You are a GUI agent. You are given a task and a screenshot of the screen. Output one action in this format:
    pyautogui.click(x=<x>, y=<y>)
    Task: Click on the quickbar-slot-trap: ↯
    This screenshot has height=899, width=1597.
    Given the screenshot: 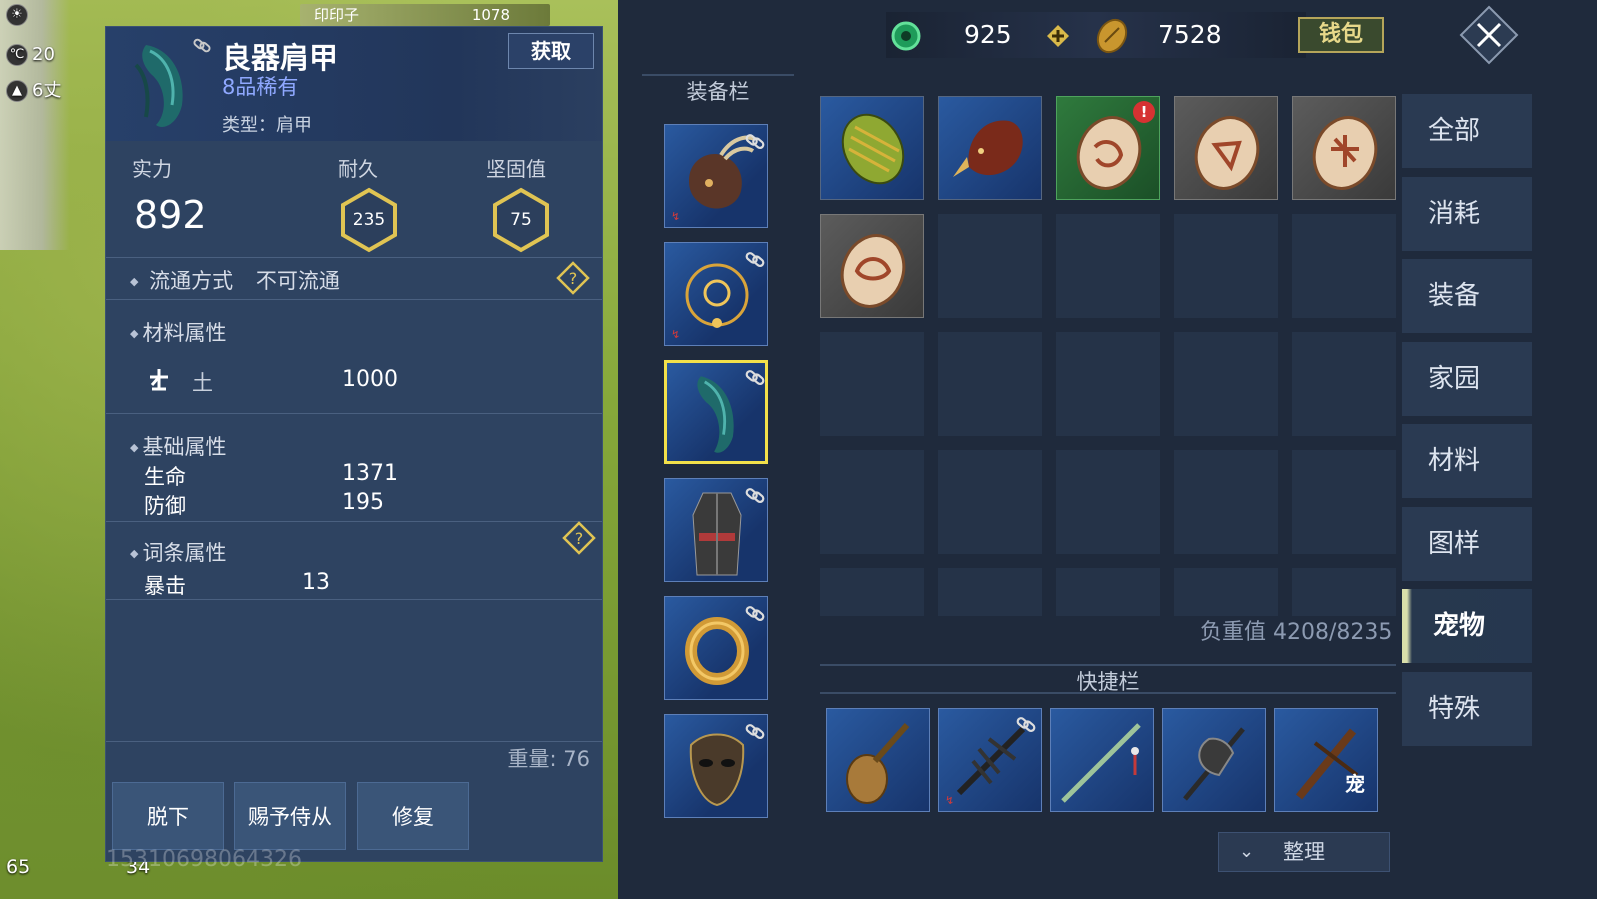 What is the action you would take?
    pyautogui.click(x=990, y=760)
    